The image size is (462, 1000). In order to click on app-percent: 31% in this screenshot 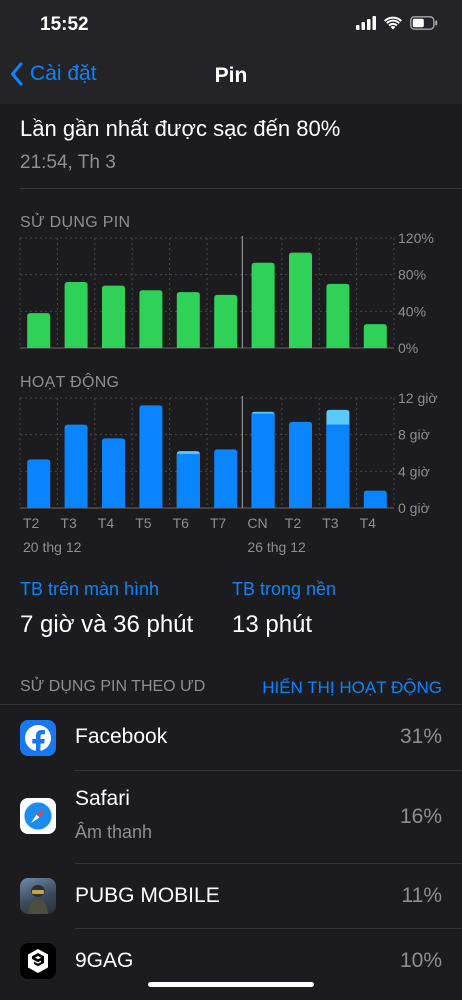, I will do `click(420, 736)`.